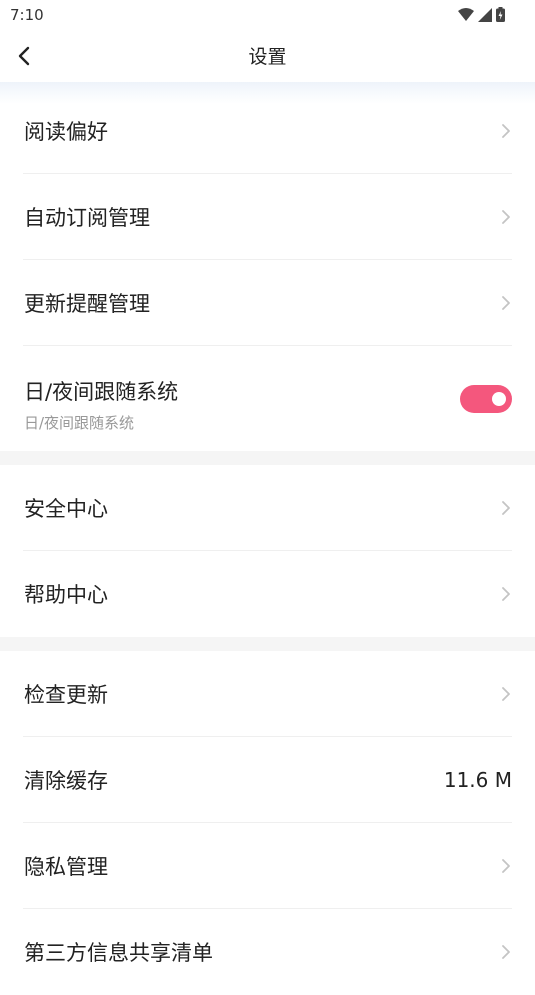  Describe the element at coordinates (466, 14) in the screenshot. I see `wifi-icon` at that location.